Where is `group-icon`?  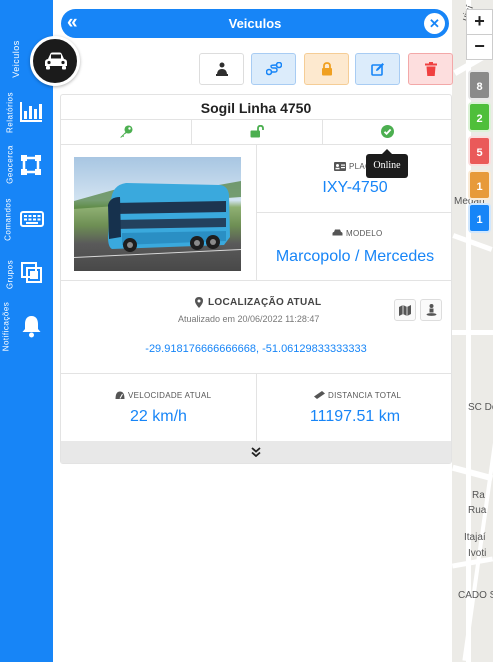
group-icon is located at coordinates (31, 272).